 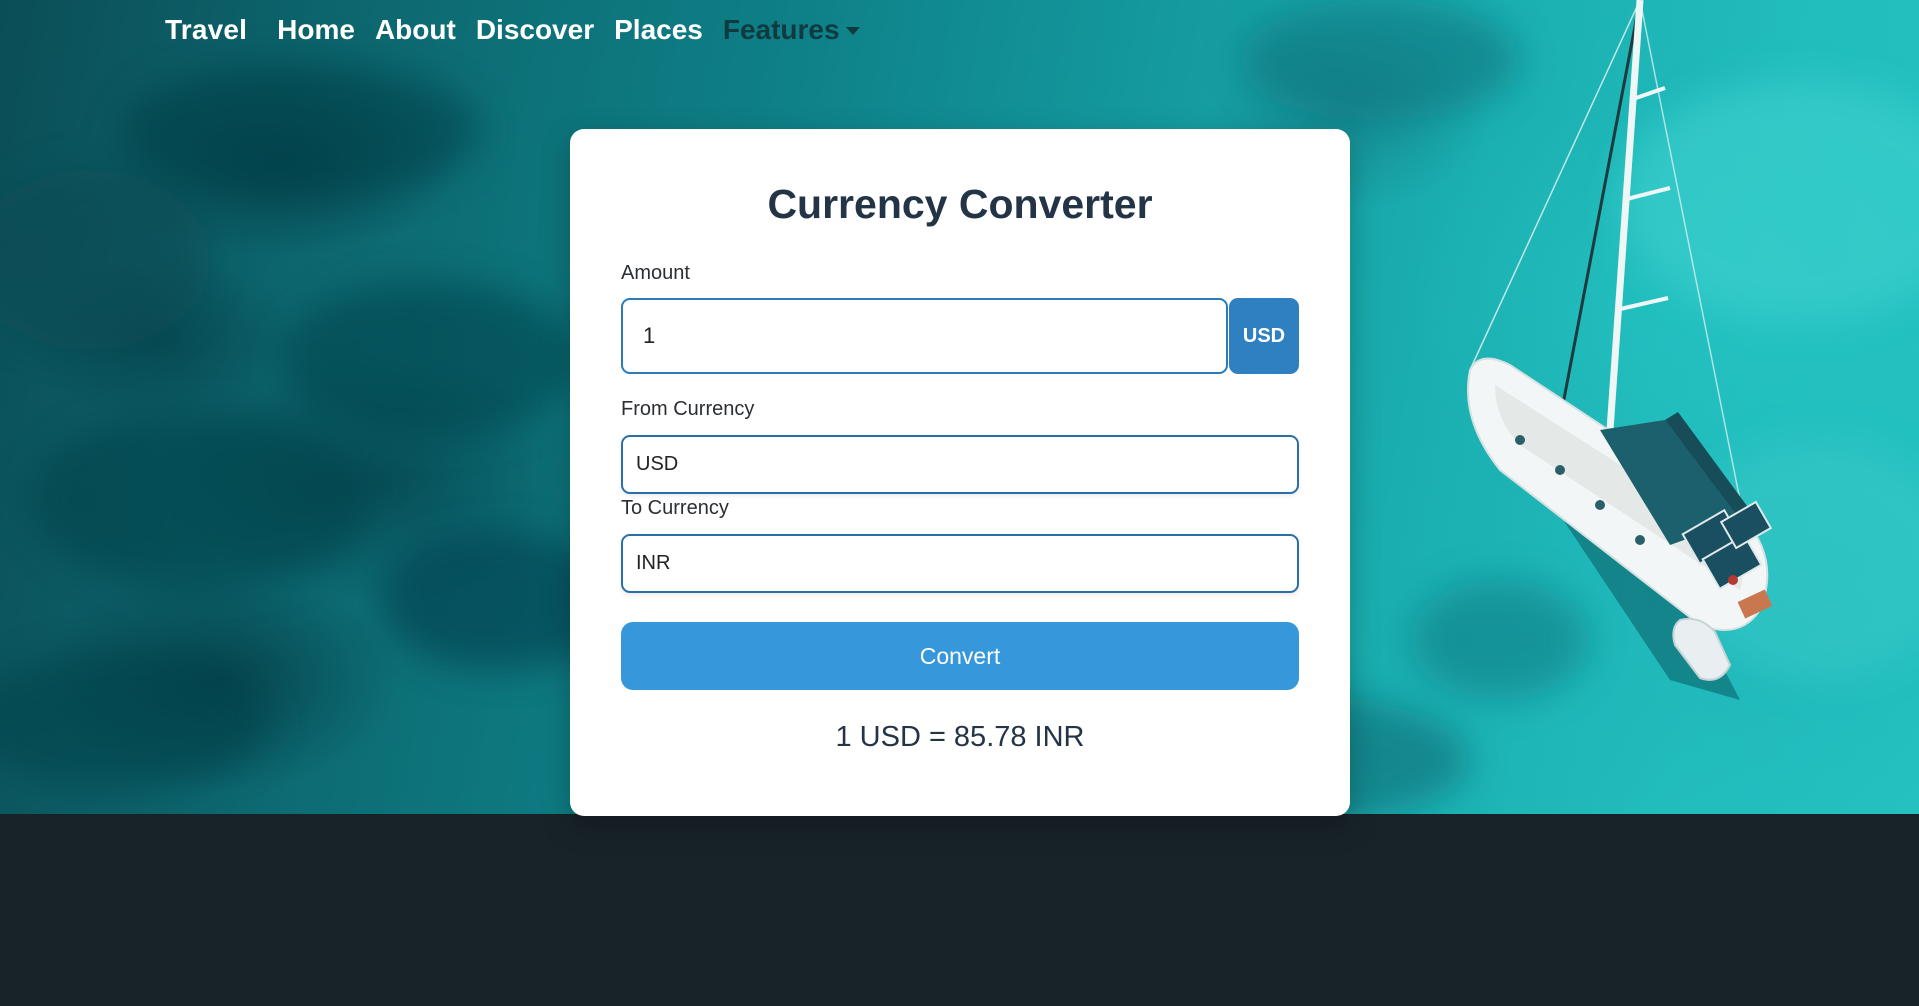 I want to click on nav-link-about: About, so click(x=415, y=30).